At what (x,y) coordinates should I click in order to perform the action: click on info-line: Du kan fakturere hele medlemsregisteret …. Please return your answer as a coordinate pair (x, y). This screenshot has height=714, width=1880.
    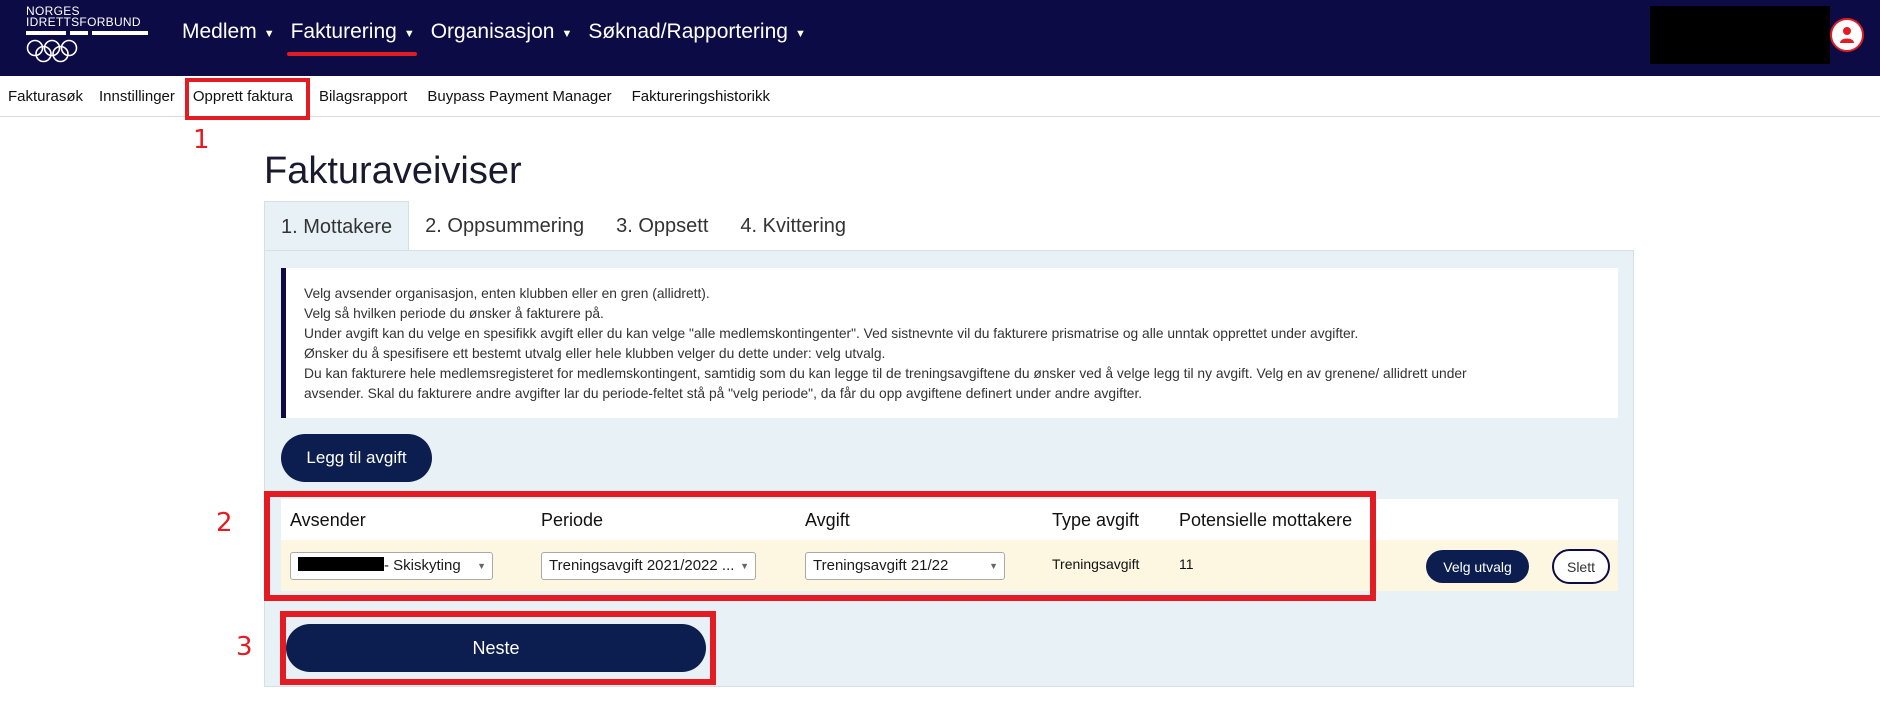
    Looking at the image, I should click on (885, 373).